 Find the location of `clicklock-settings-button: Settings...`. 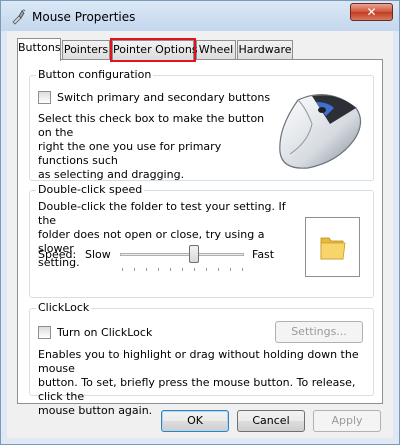

clicklock-settings-button: Settings... is located at coordinates (319, 332).